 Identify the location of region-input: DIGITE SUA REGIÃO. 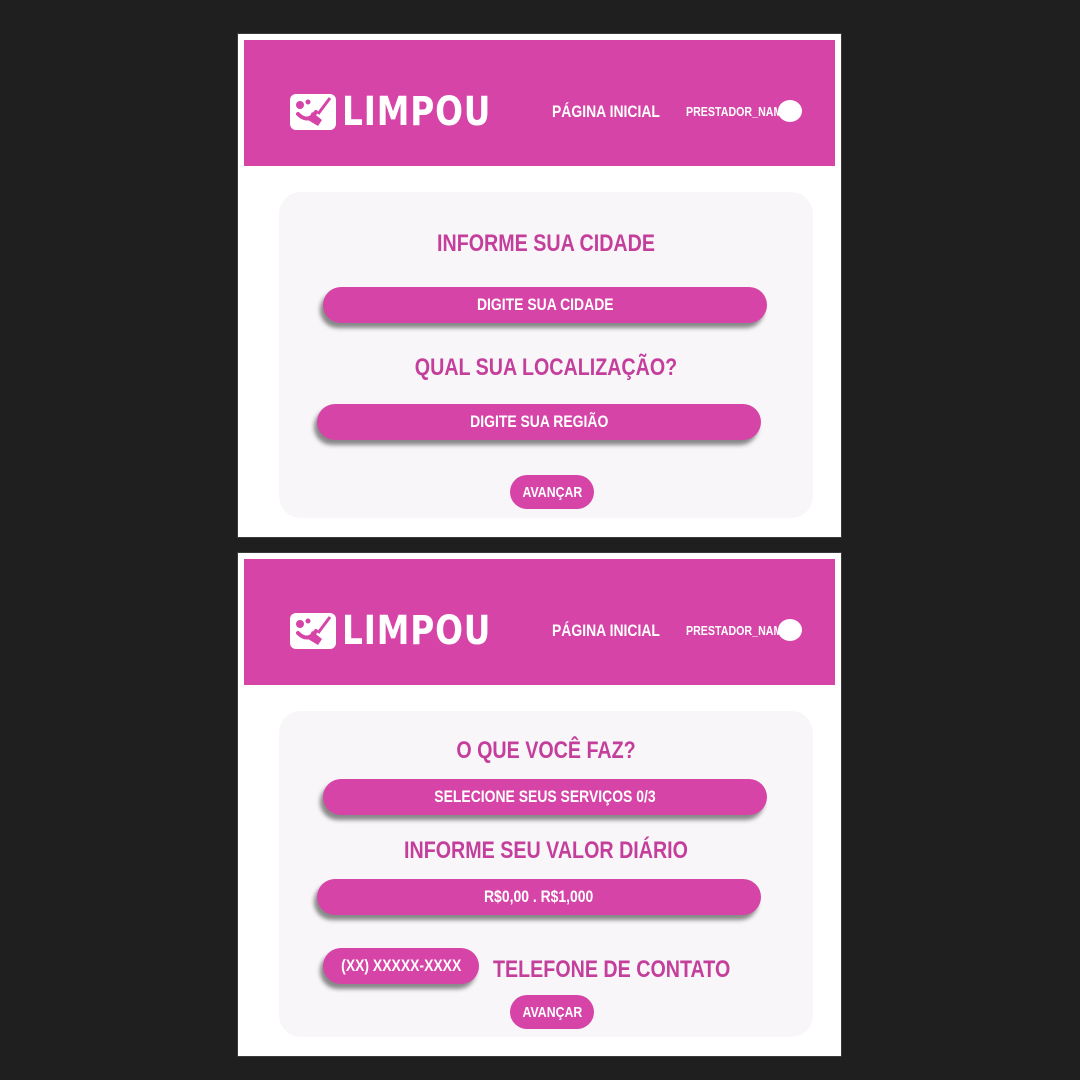
(539, 422).